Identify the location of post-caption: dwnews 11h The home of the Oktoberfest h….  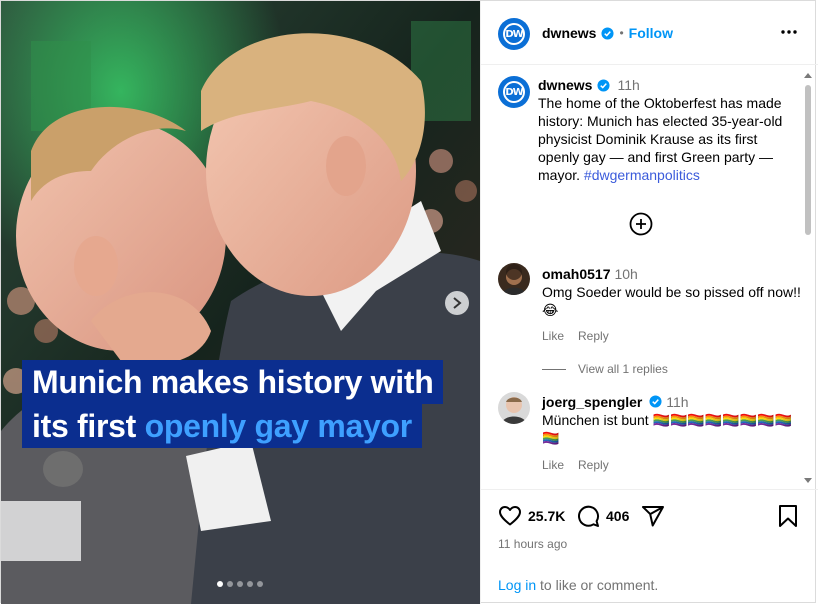
(669, 130).